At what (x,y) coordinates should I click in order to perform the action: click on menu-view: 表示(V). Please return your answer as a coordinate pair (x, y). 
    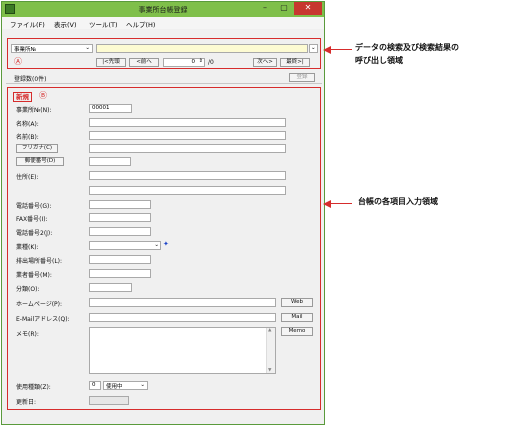
    Looking at the image, I should click on (65, 24).